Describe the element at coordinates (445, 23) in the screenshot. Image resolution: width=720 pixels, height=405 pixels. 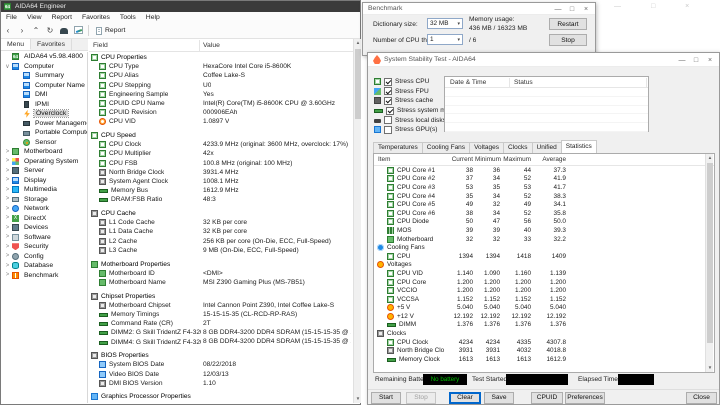
I see `dictionary-size-select: 32 MB ▾` at that location.